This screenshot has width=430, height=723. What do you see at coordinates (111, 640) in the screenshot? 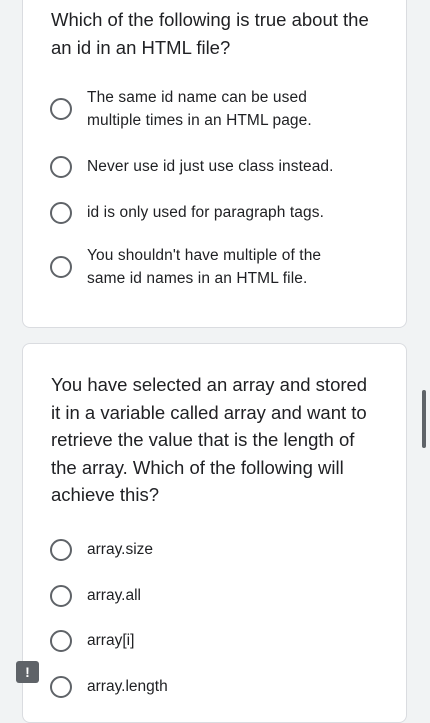
I see `answer-option-label: array[i]` at bounding box center [111, 640].